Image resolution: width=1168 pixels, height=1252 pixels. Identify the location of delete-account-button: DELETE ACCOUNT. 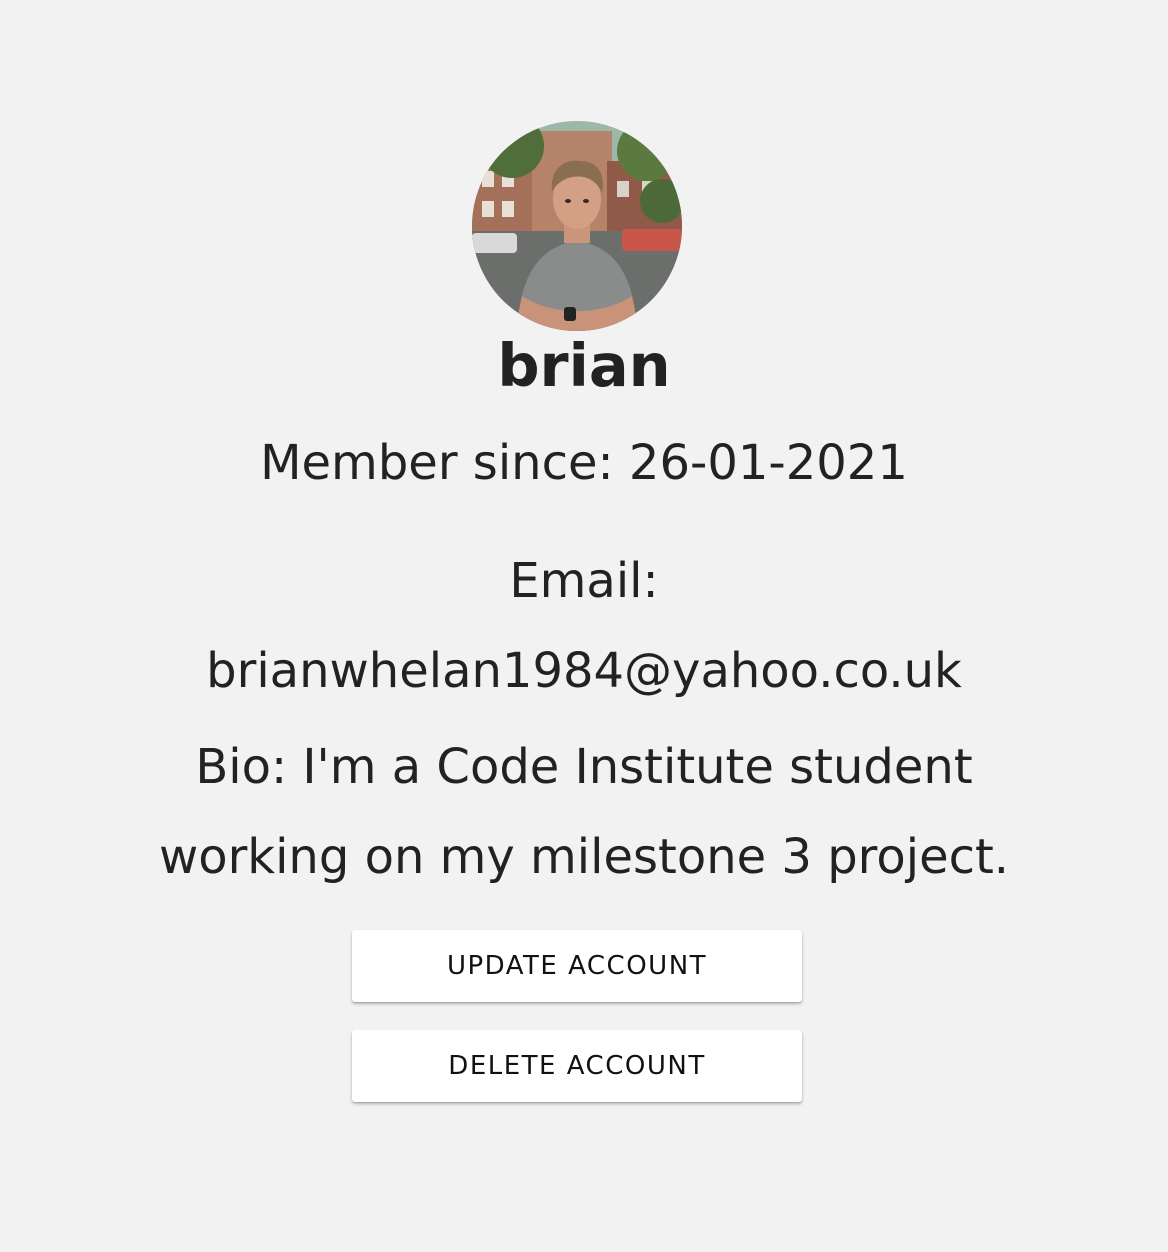
(577, 1066).